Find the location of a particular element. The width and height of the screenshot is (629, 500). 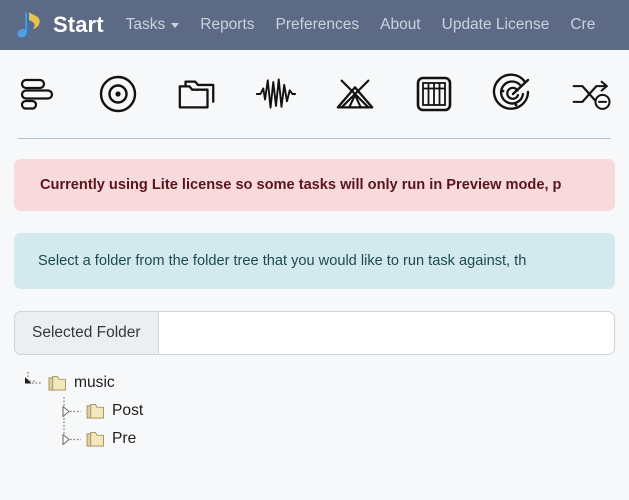

toolbar-button-folders is located at coordinates (197, 94).